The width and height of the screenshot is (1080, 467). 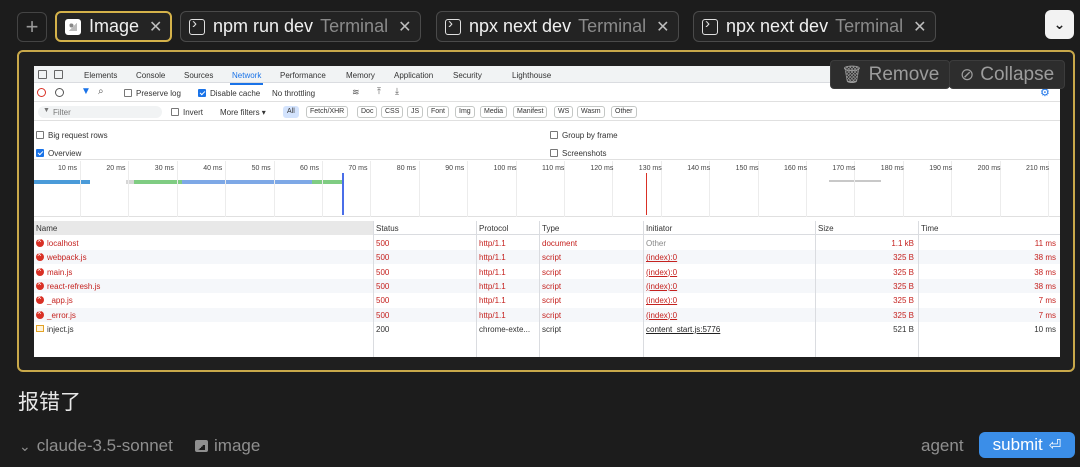 I want to click on preserve-log-checkbox, so click(x=128, y=93).